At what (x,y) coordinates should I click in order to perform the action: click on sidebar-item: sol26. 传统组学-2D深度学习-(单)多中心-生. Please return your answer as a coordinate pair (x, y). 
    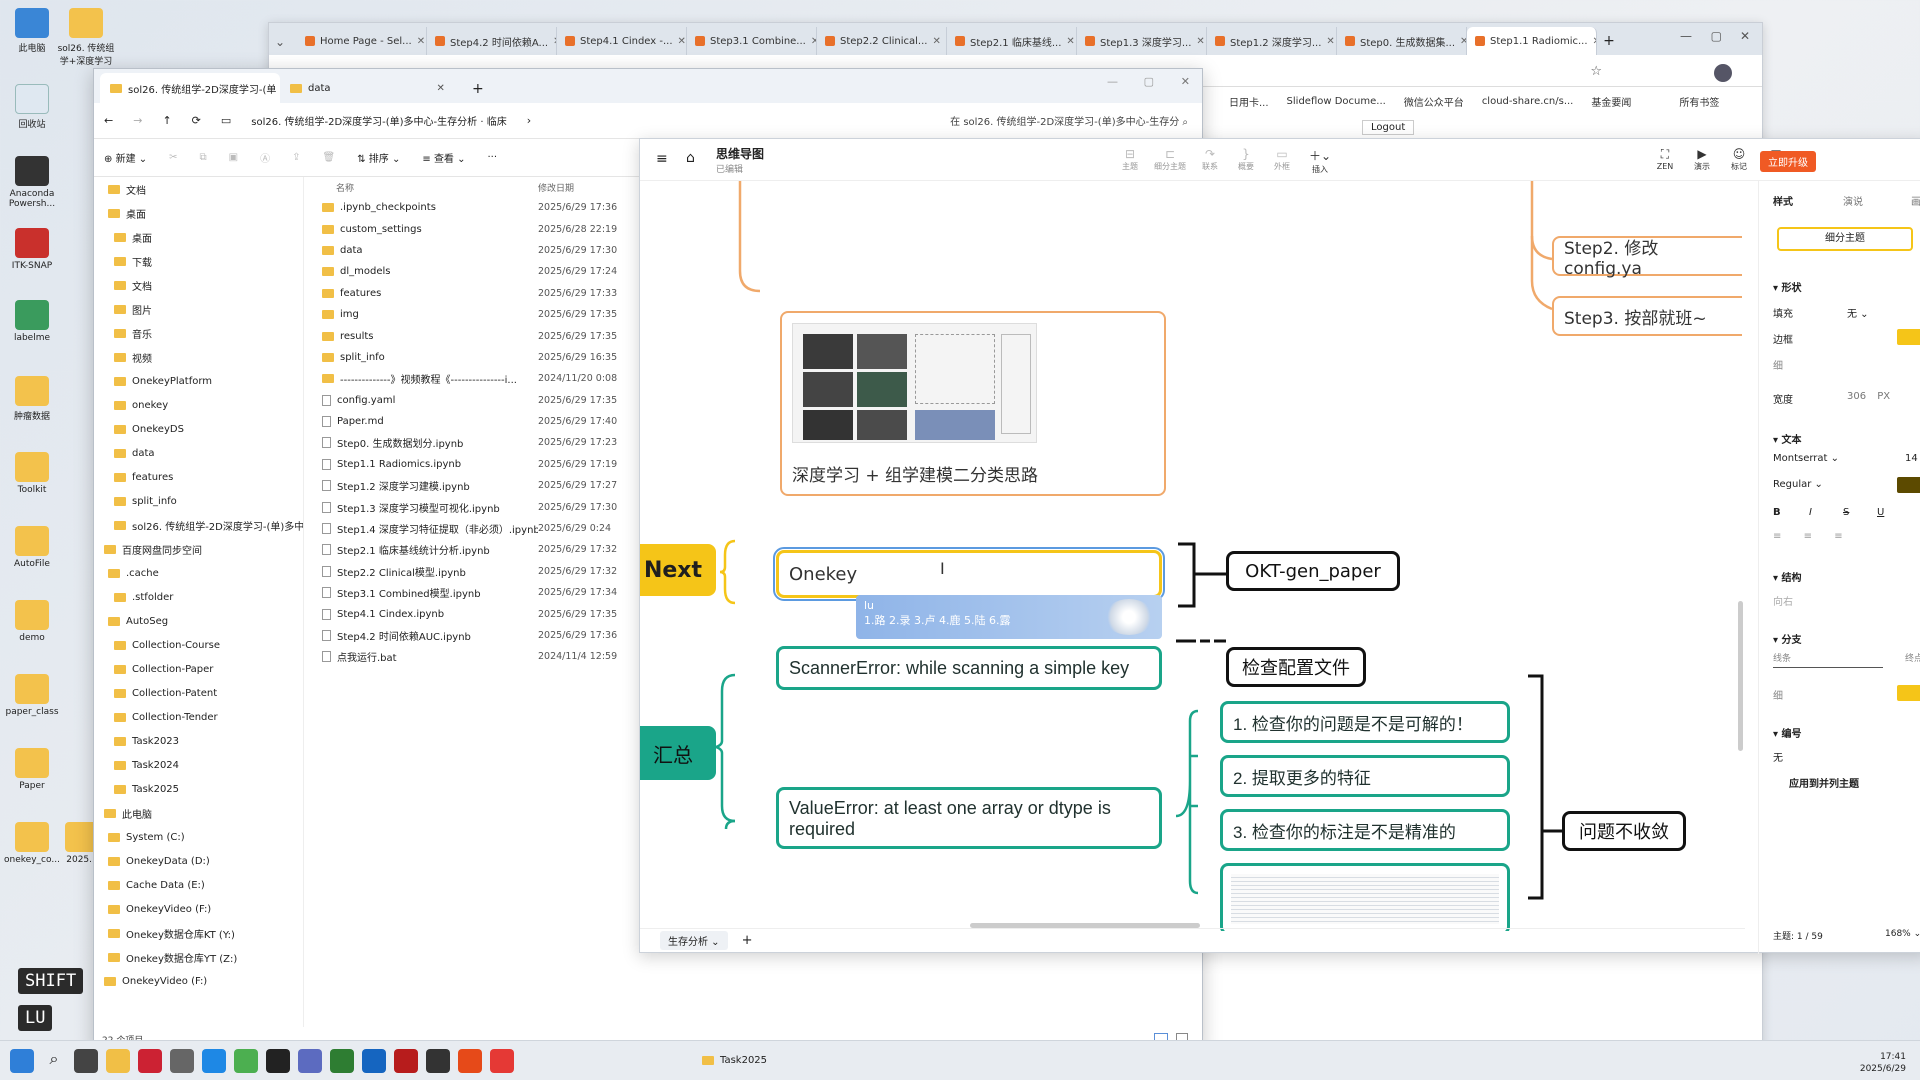
    Looking at the image, I should click on (198, 525).